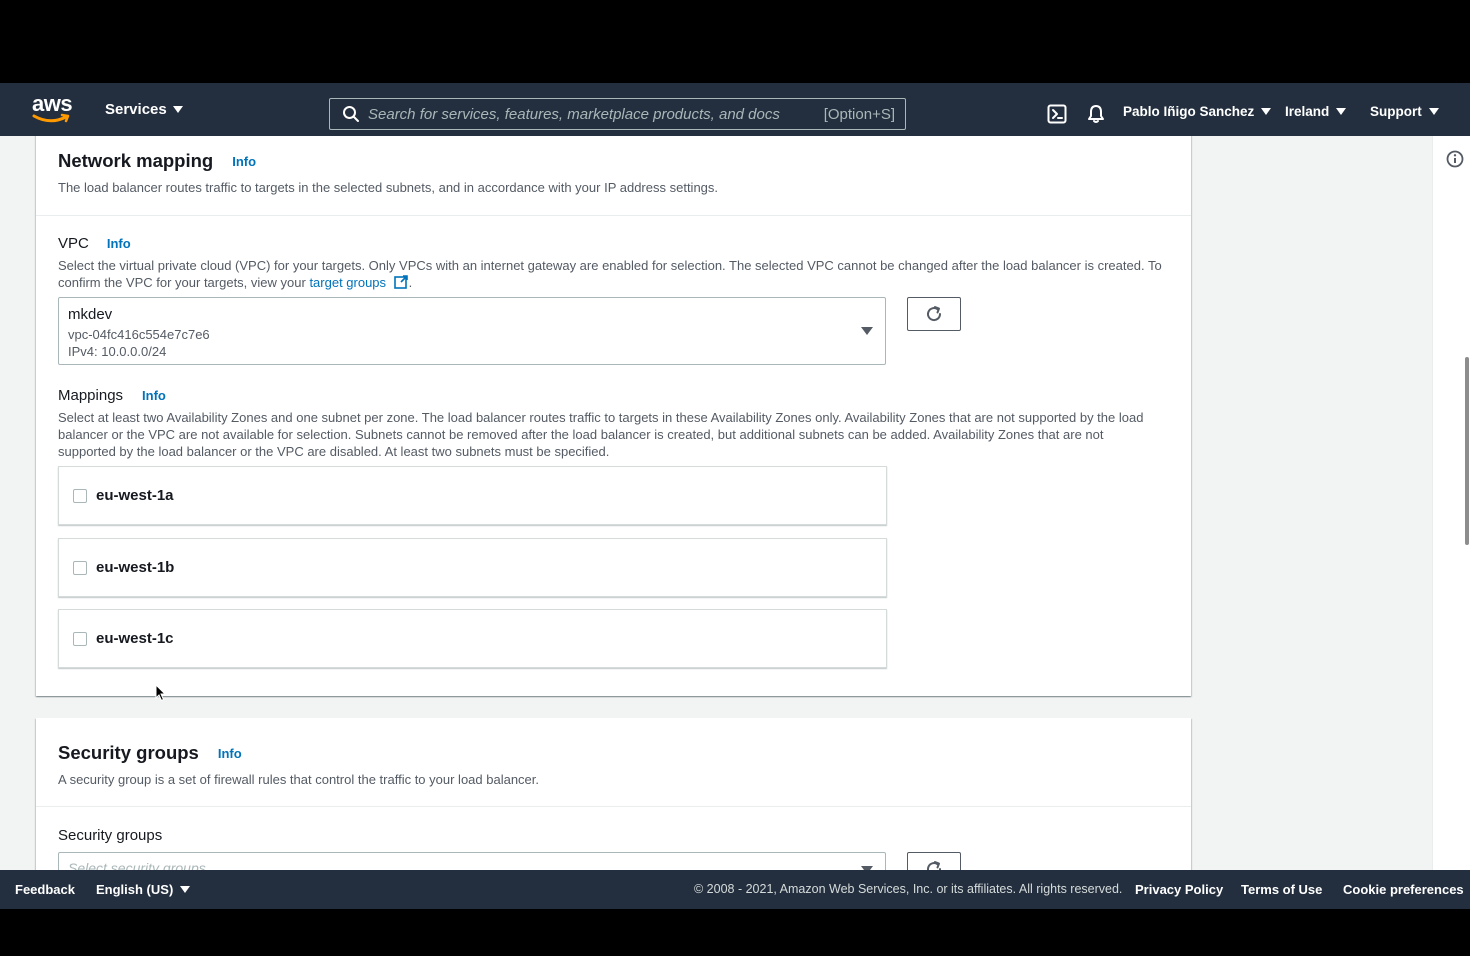 This screenshot has width=1470, height=956. I want to click on region-label: Ireland, so click(1307, 111).